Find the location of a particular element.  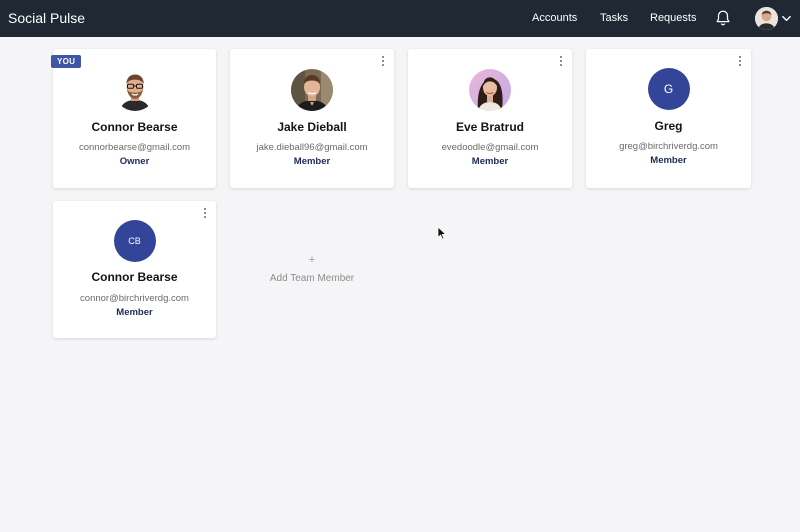

top-navigation-bar: Social Pulse Accounts Tasks Requests is located at coordinates (400, 18).